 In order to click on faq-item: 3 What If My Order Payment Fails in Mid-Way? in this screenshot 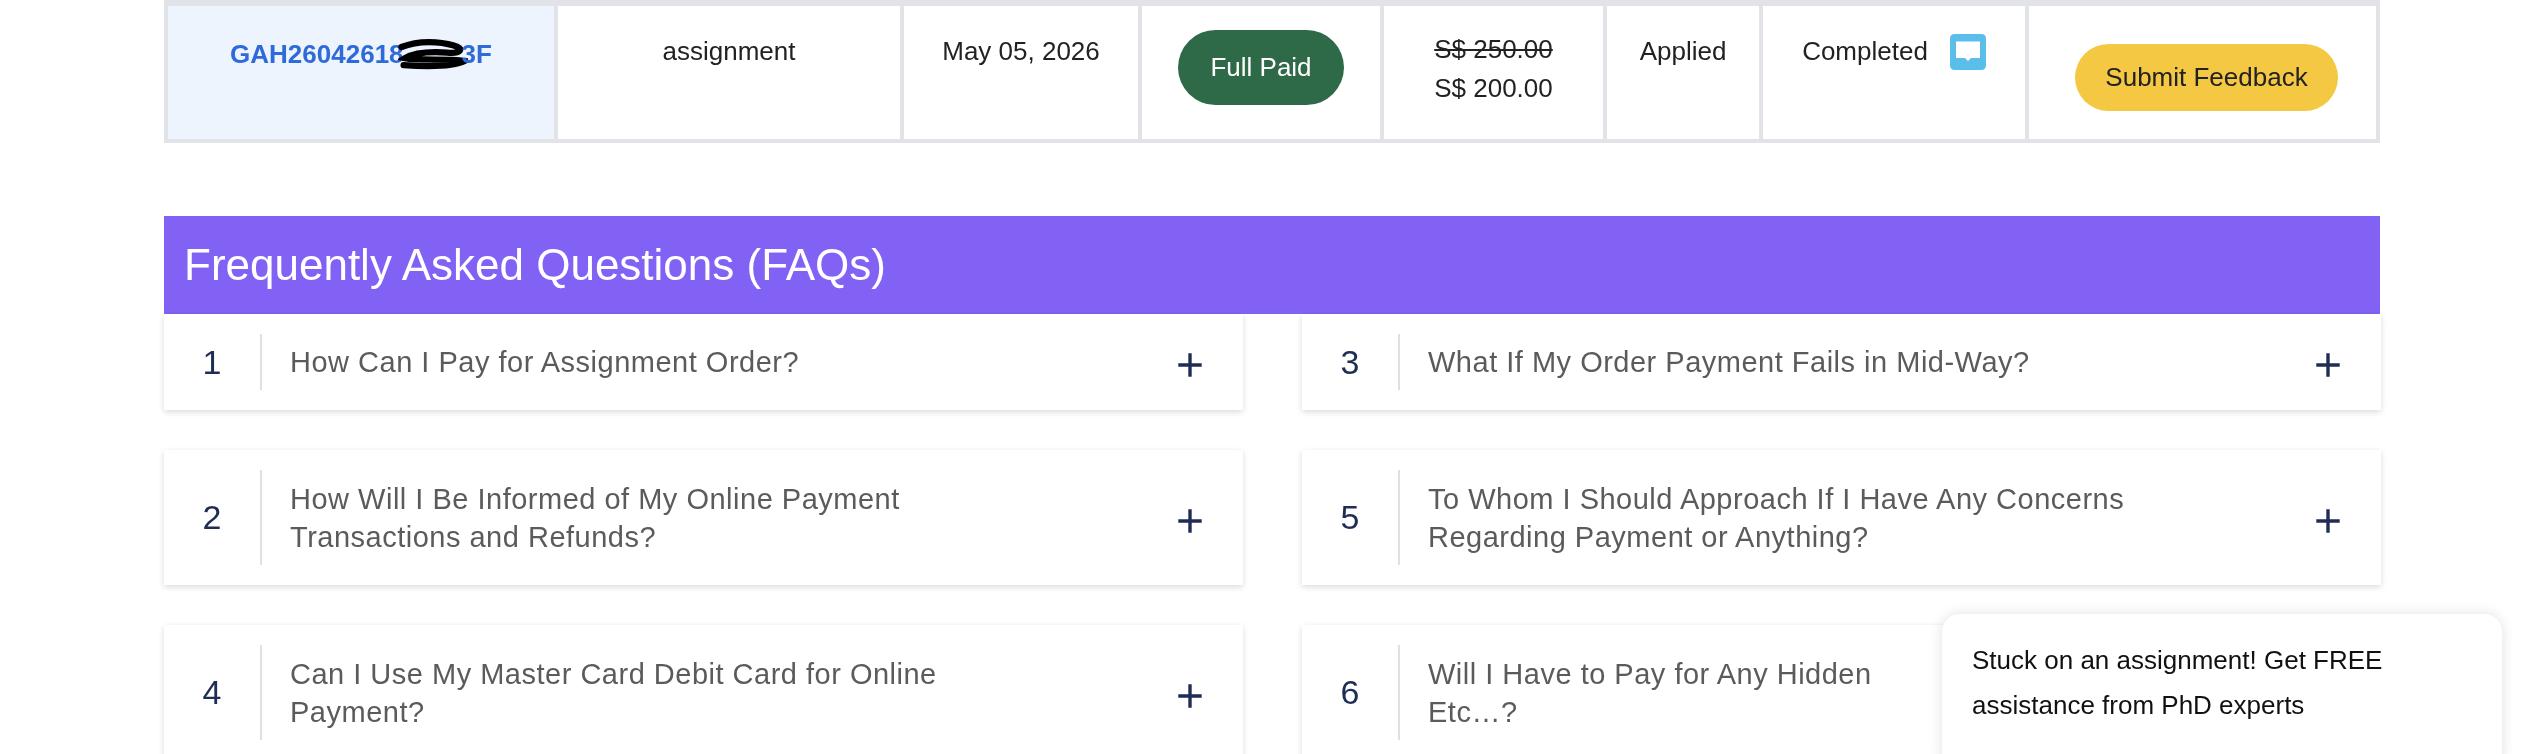, I will do `click(1841, 362)`.